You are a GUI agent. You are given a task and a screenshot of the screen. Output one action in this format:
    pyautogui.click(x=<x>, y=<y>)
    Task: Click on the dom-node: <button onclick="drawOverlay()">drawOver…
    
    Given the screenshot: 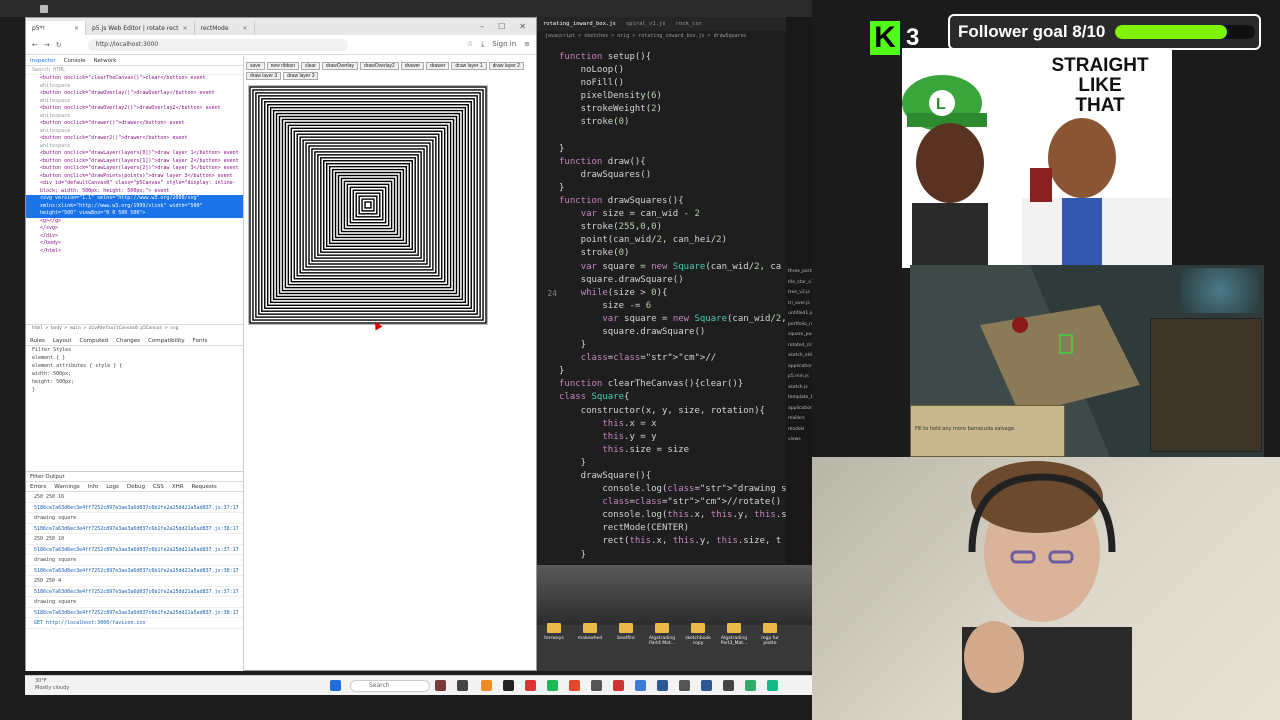 What is the action you would take?
    pyautogui.click(x=134, y=94)
    